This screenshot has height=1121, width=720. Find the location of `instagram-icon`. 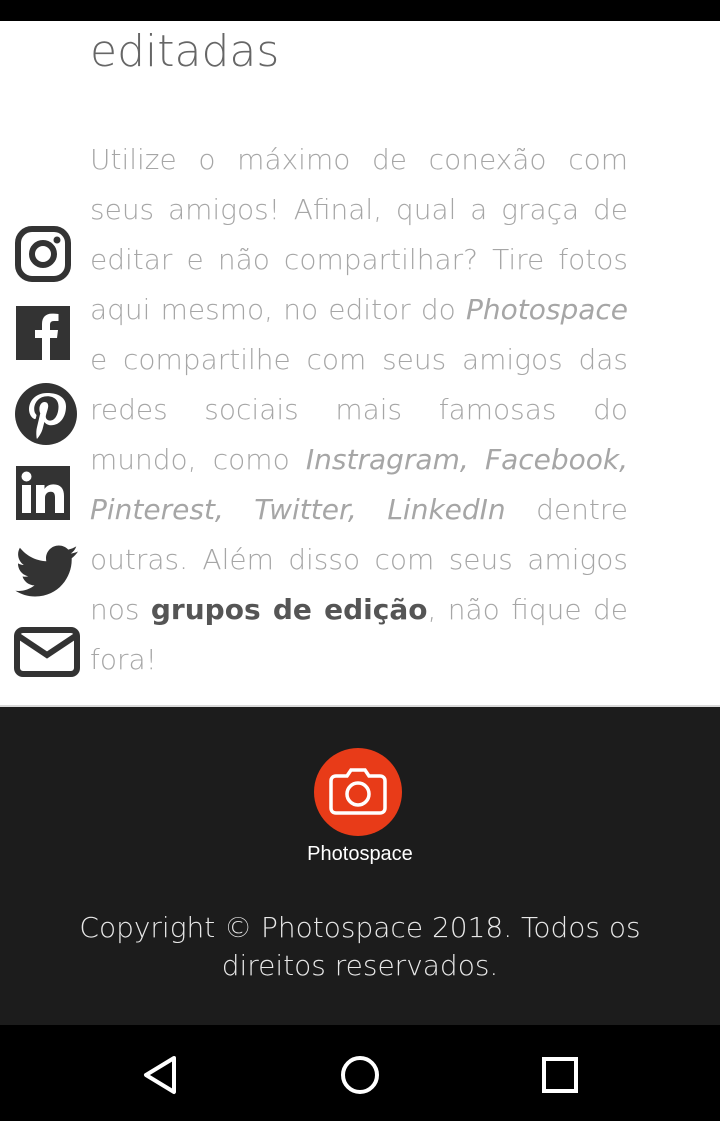

instagram-icon is located at coordinates (43, 254).